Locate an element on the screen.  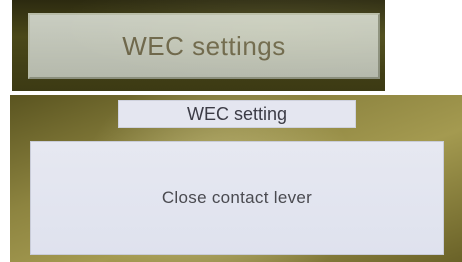
message-text: Close contact lever is located at coordinates (237, 197).